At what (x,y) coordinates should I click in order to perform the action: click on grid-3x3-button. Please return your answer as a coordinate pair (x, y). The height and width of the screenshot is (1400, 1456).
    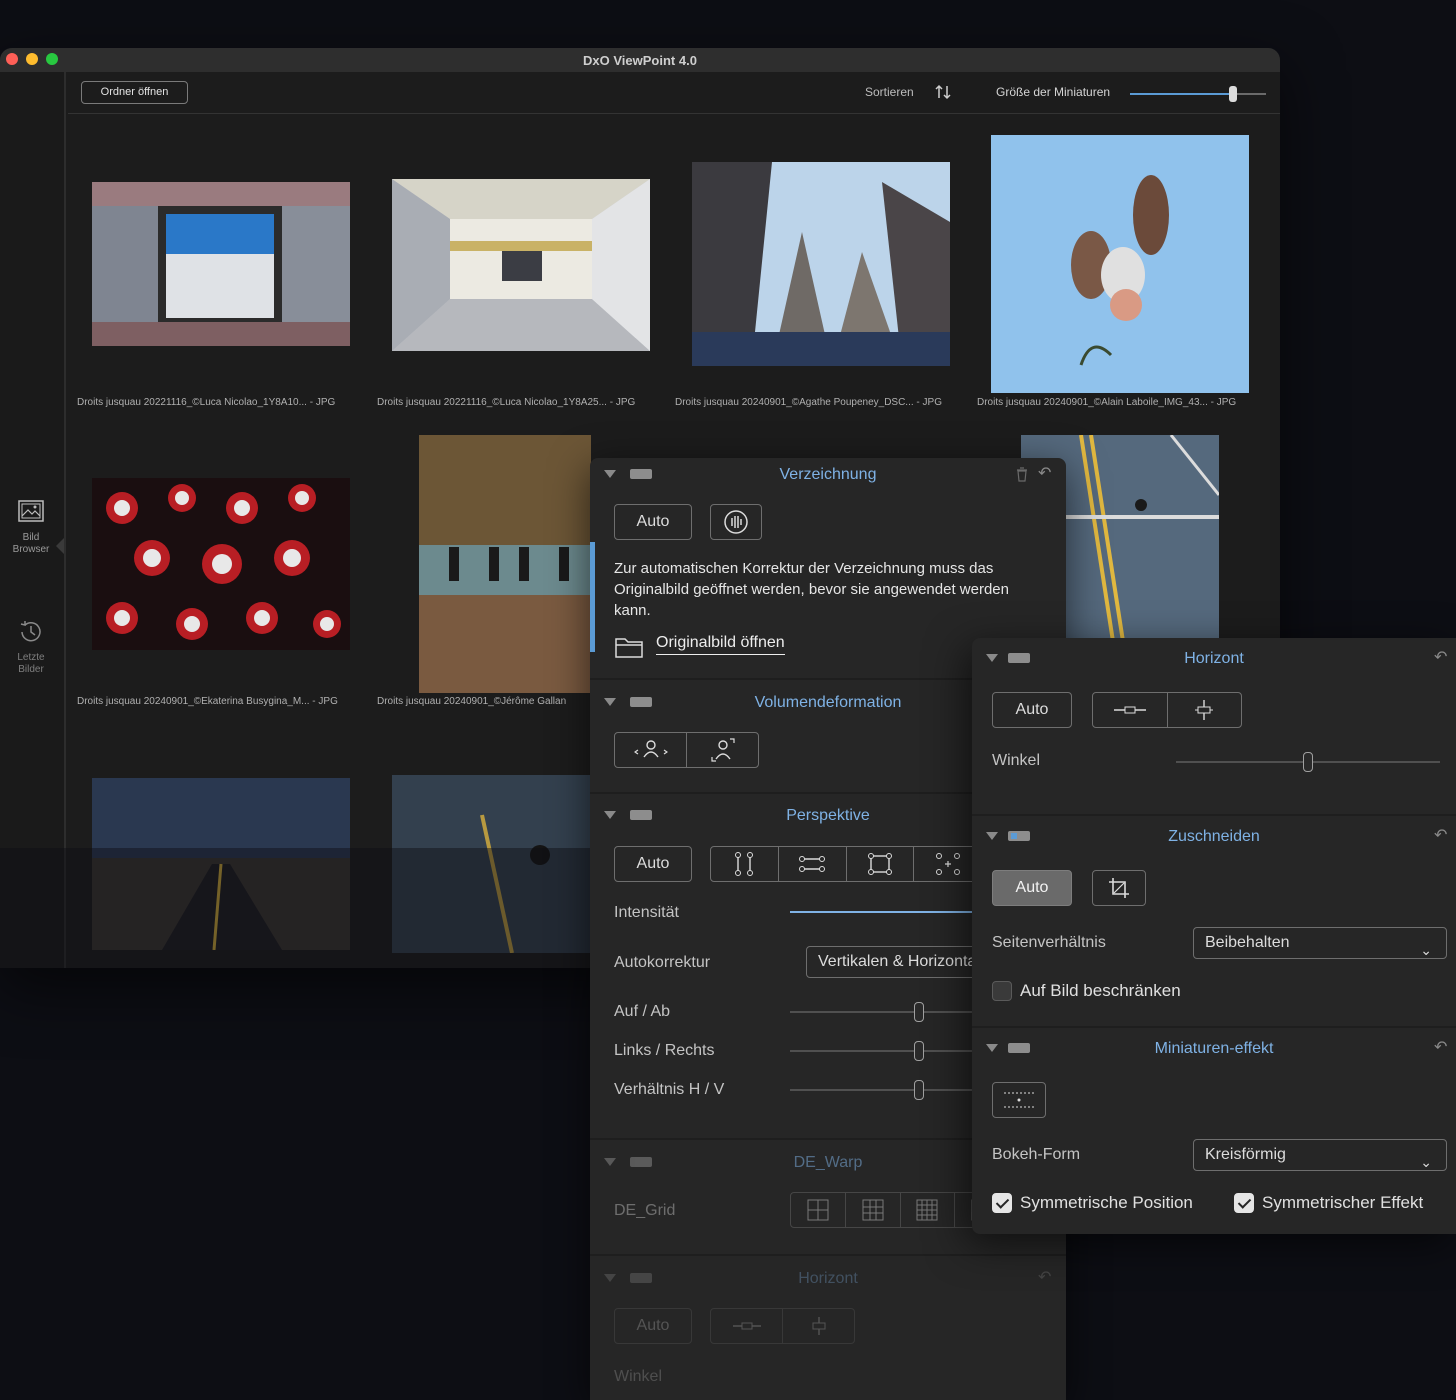
    Looking at the image, I should click on (873, 1210).